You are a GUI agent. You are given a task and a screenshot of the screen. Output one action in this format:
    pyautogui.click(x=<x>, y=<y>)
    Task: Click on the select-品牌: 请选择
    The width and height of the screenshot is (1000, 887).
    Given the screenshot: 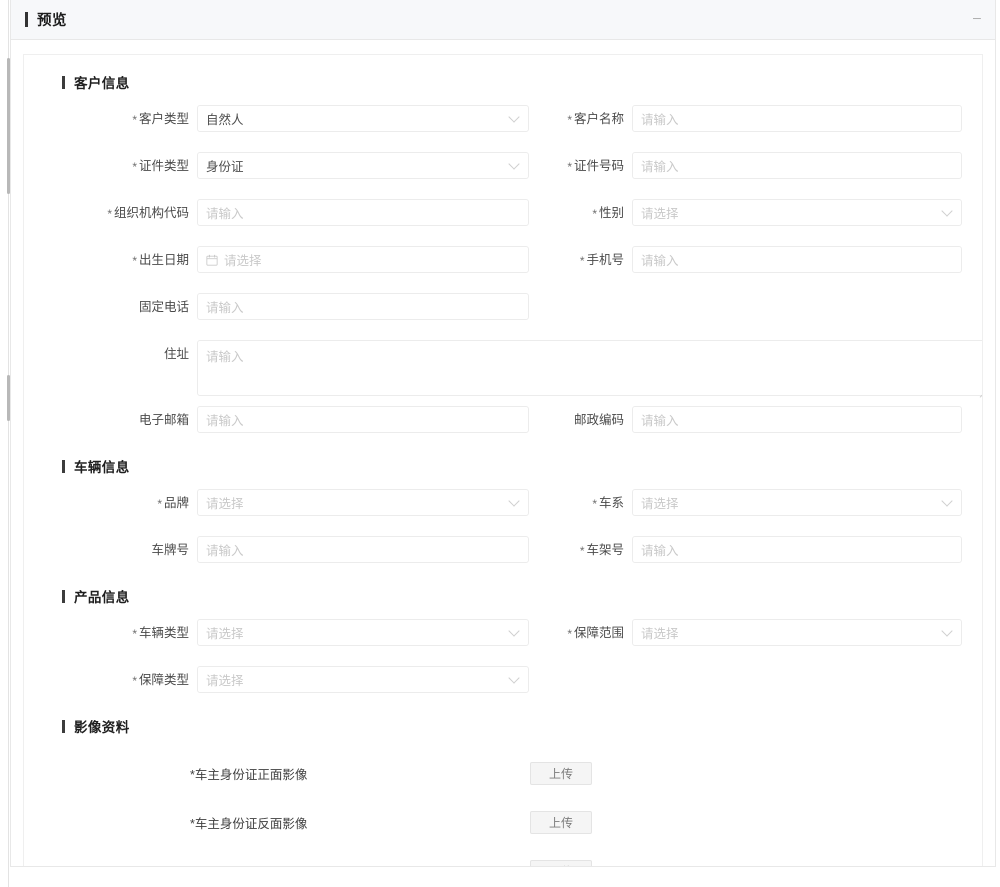 What is the action you would take?
    pyautogui.click(x=363, y=502)
    